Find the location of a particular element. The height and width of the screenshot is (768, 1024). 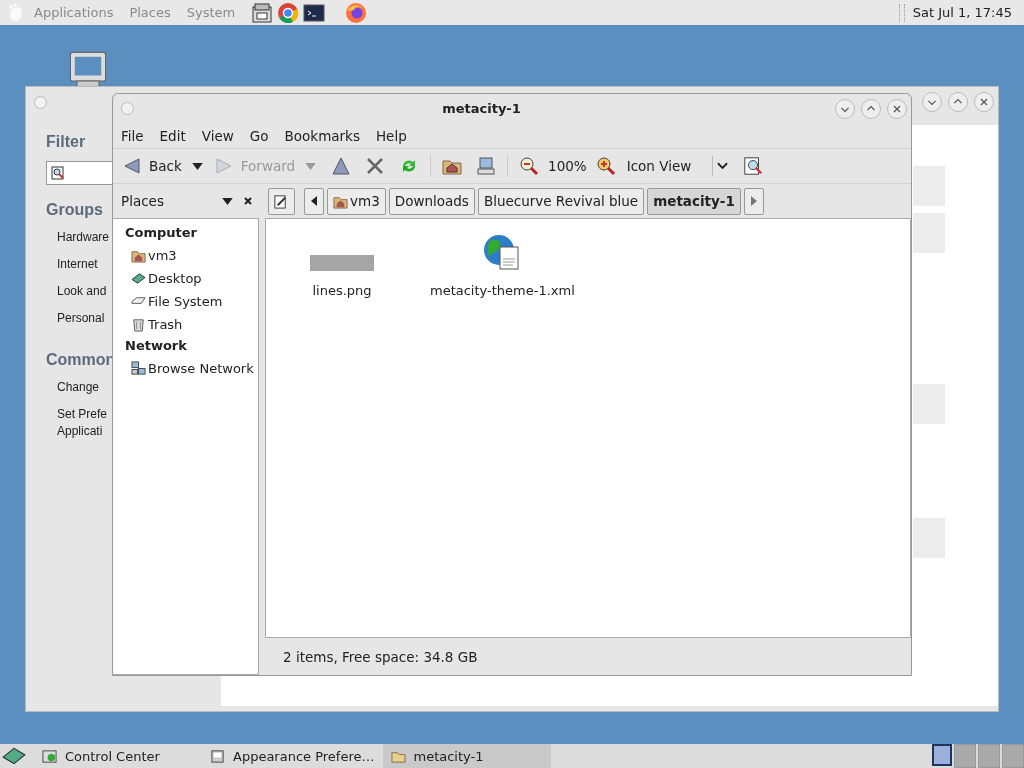

scroll-left-button is located at coordinates (314, 201).